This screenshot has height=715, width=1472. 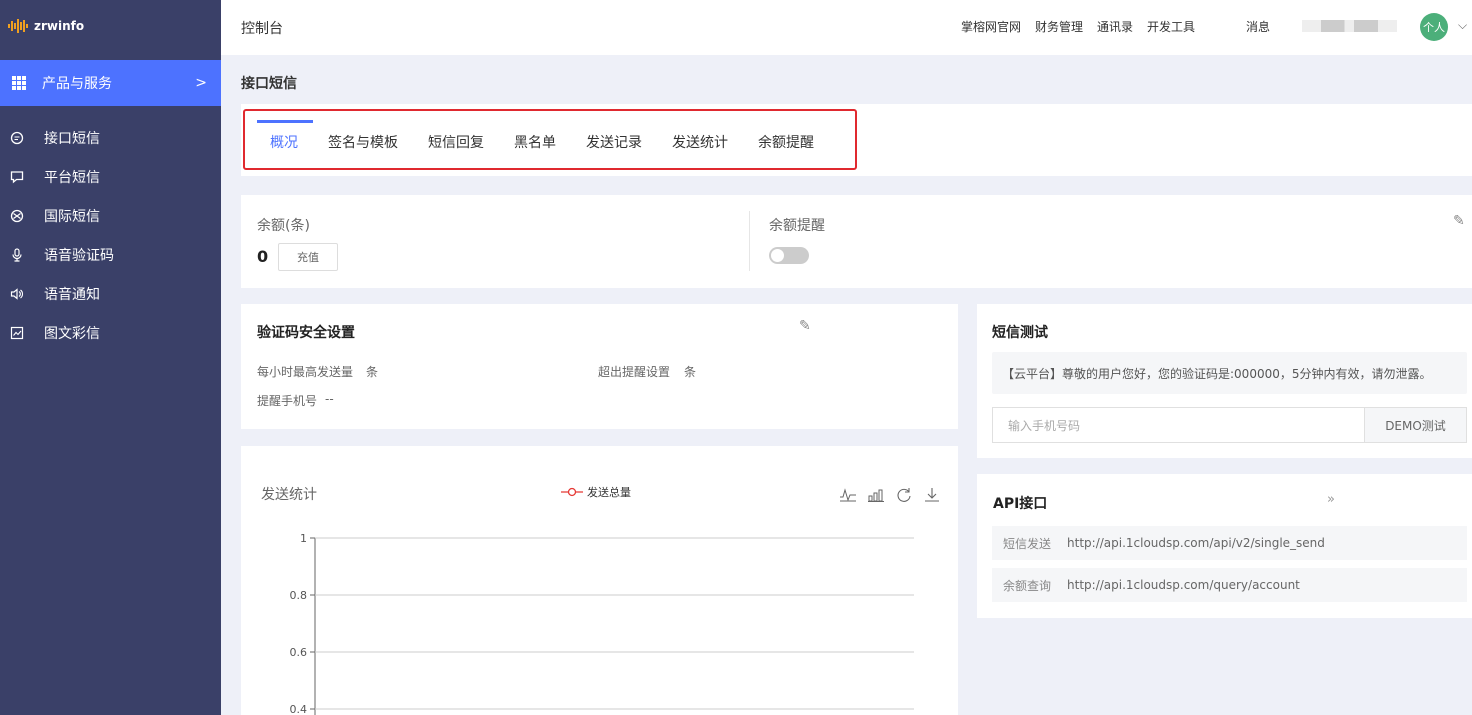 What do you see at coordinates (72, 138) in the screenshot?
I see `sidebar-item-label: 接口短信` at bounding box center [72, 138].